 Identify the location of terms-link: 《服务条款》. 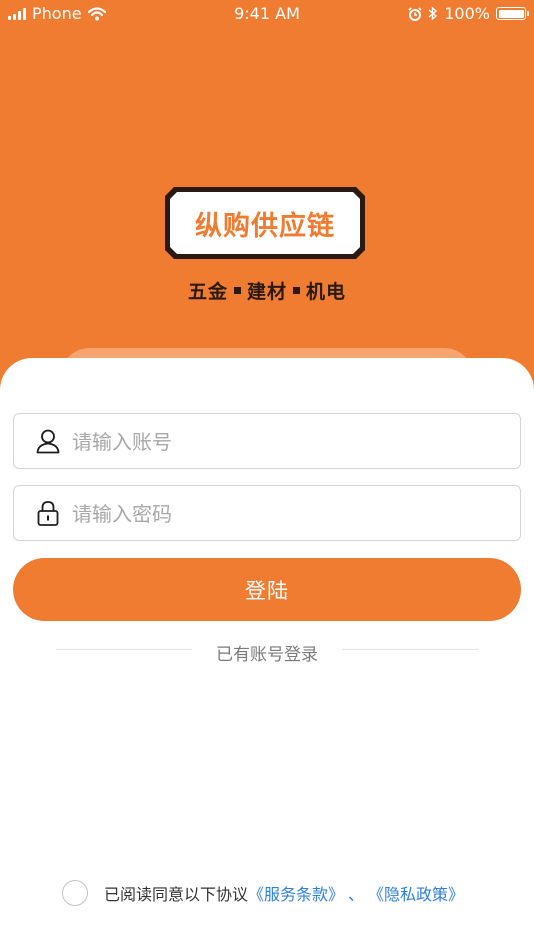
(296, 893).